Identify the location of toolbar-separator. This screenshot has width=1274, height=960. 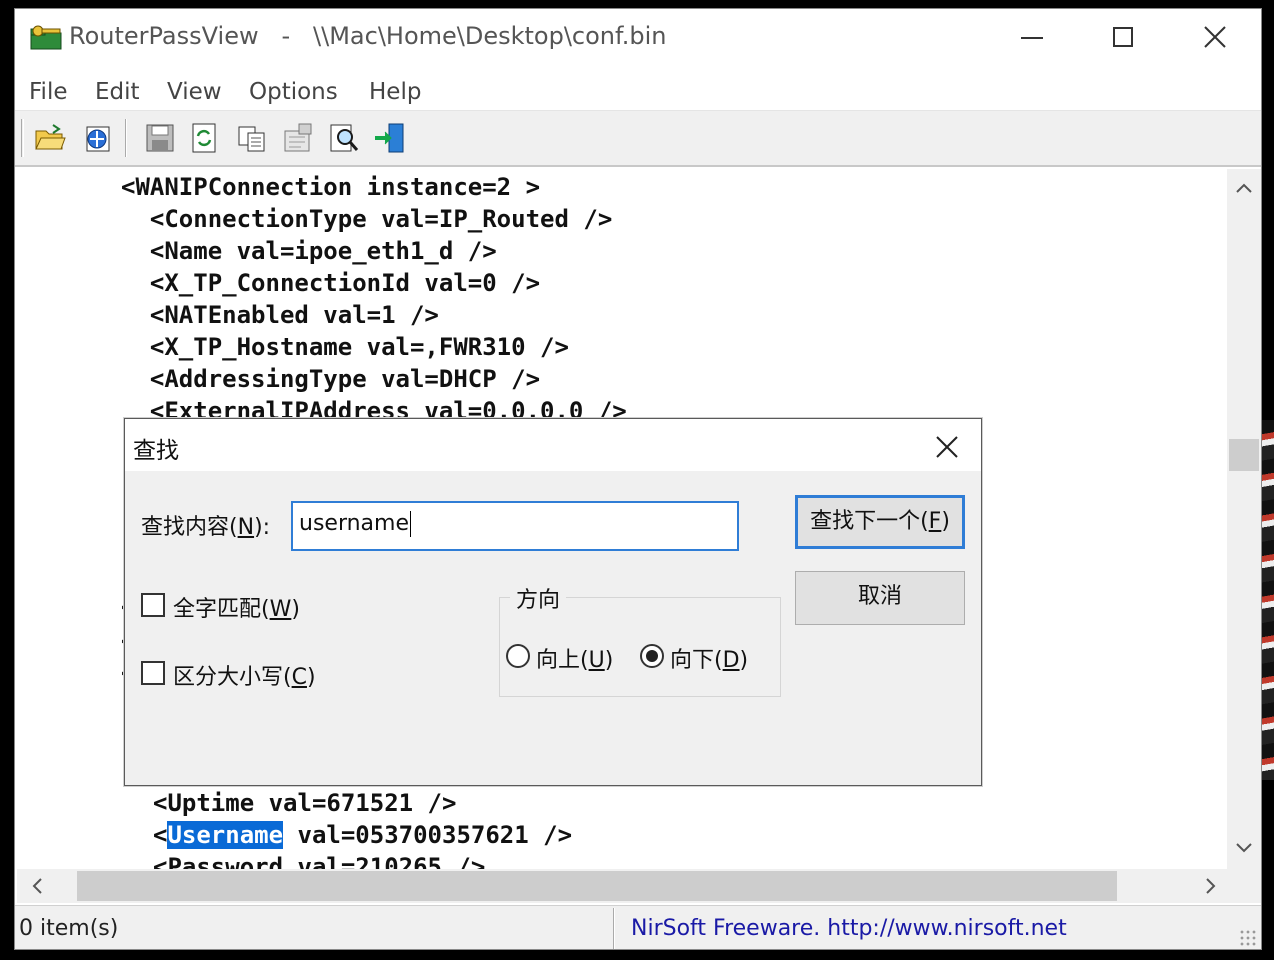
(126, 138).